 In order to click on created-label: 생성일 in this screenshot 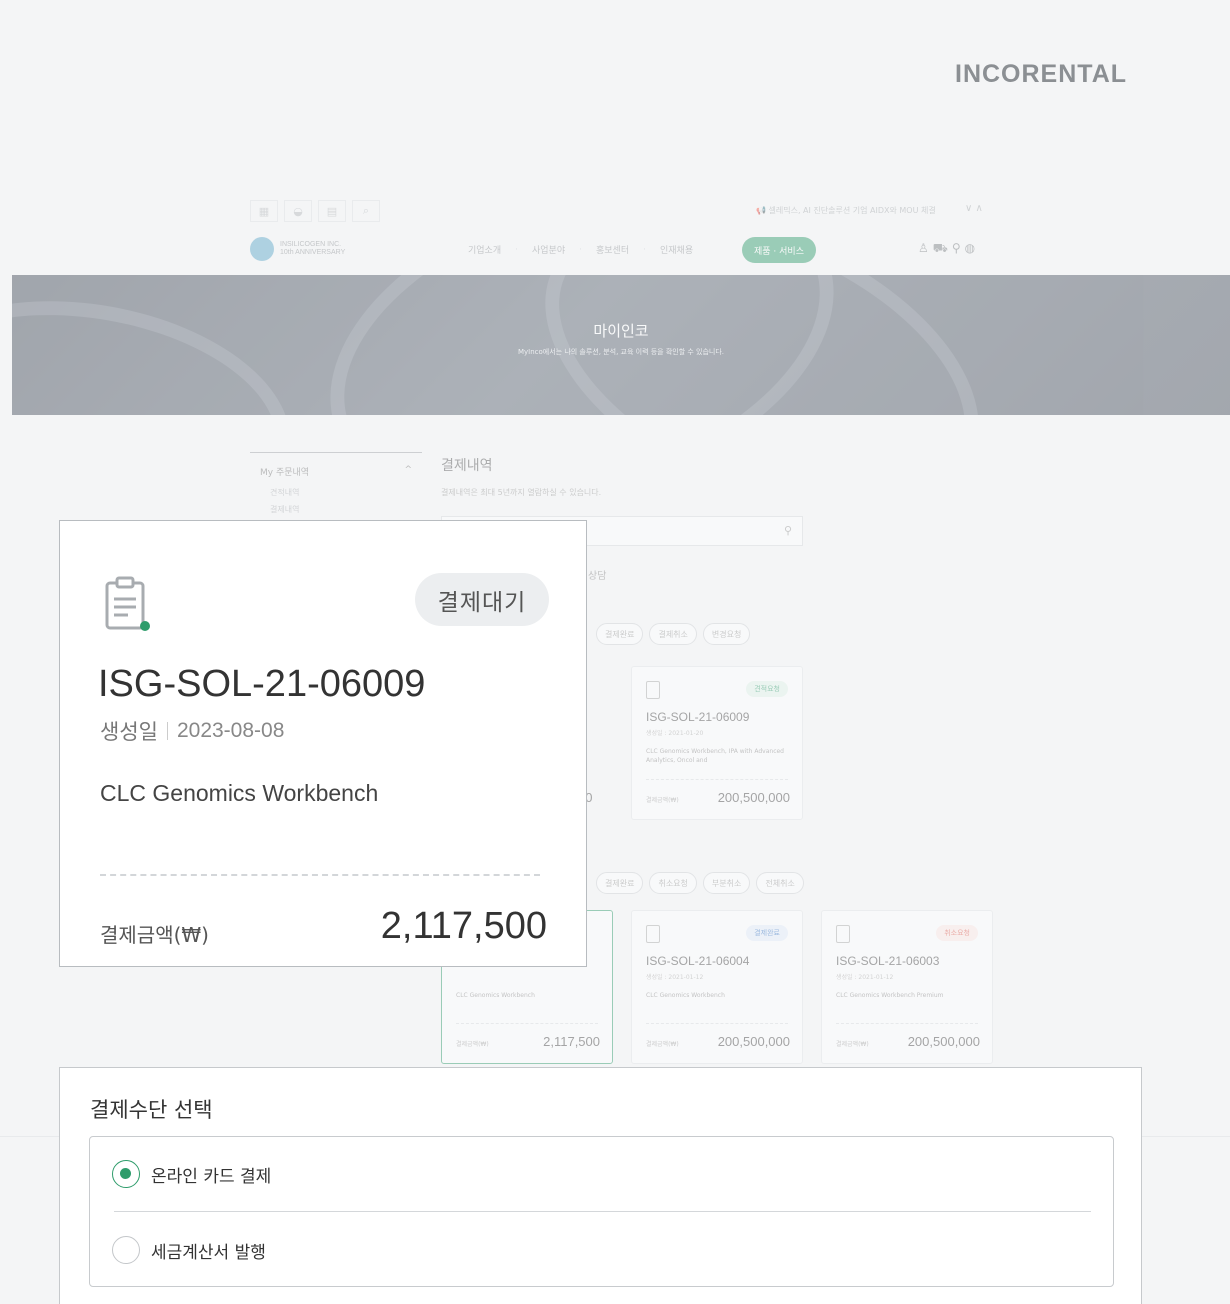, I will do `click(129, 732)`.